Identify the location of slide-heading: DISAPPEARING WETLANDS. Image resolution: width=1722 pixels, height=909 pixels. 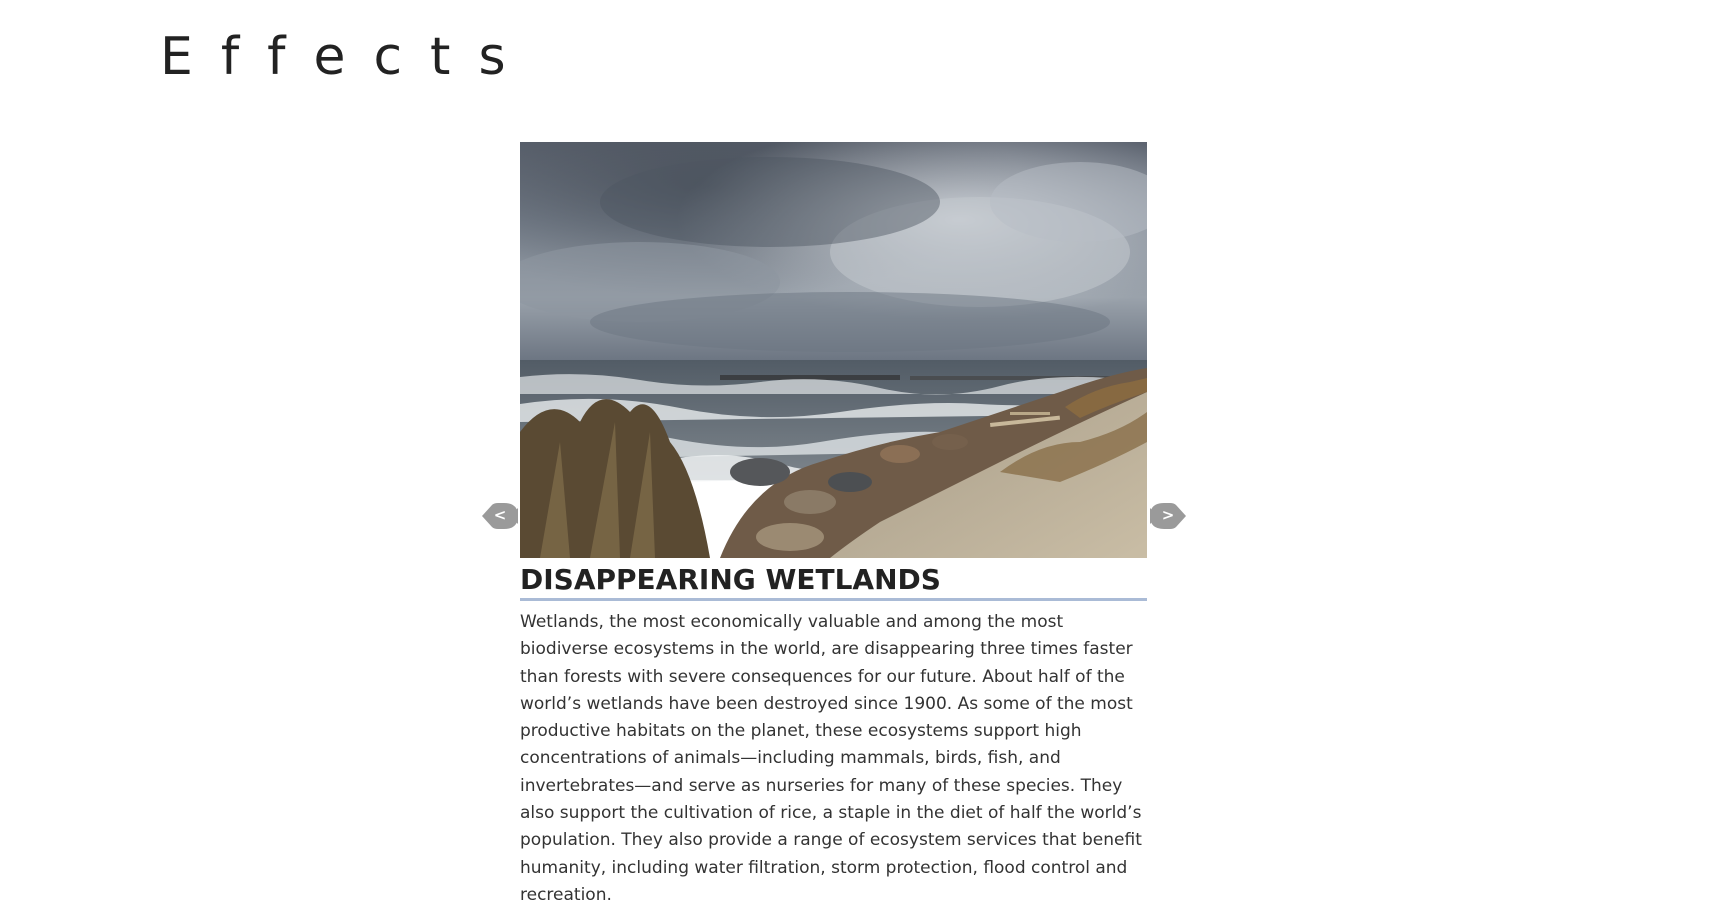
(833, 581).